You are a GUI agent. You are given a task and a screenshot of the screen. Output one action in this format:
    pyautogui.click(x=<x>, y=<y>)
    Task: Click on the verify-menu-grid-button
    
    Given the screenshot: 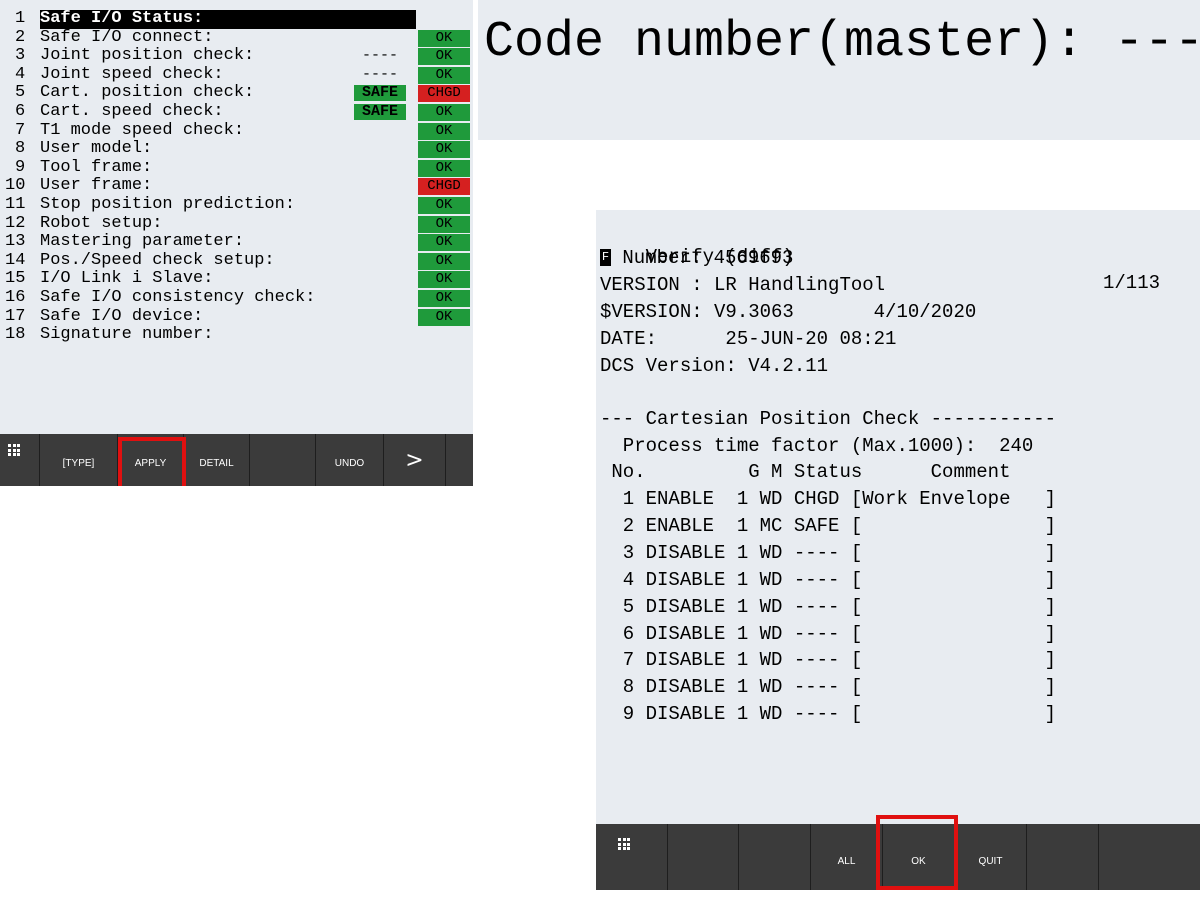 What is the action you would take?
    pyautogui.click(x=632, y=857)
    